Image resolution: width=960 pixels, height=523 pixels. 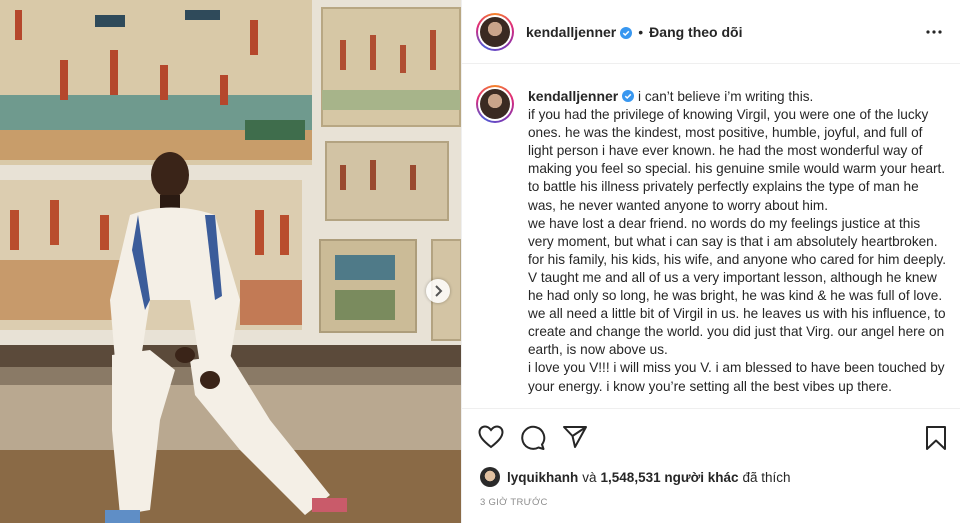 I want to click on liker-username: lyquikhanh, so click(x=542, y=477).